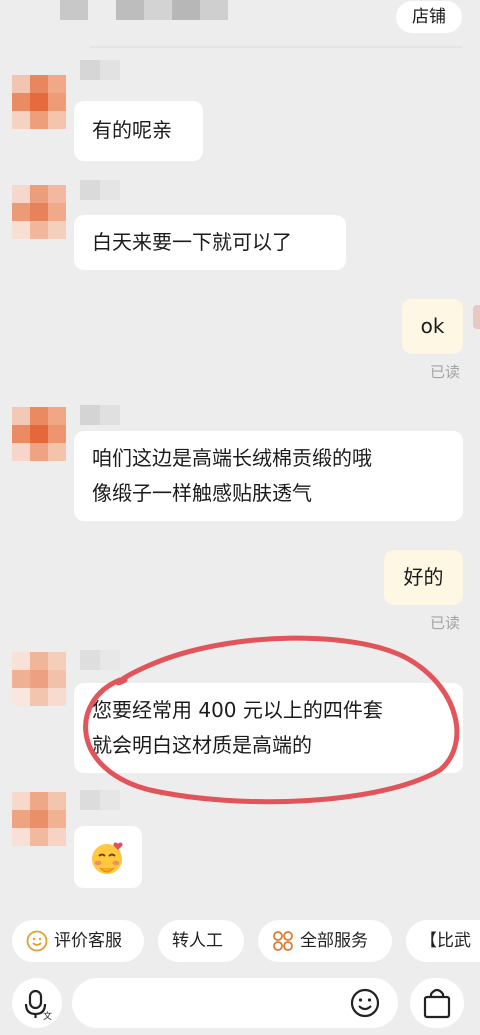 The height and width of the screenshot is (1035, 480). Describe the element at coordinates (240, 24) in the screenshot. I see `chat-header: 店铺` at that location.